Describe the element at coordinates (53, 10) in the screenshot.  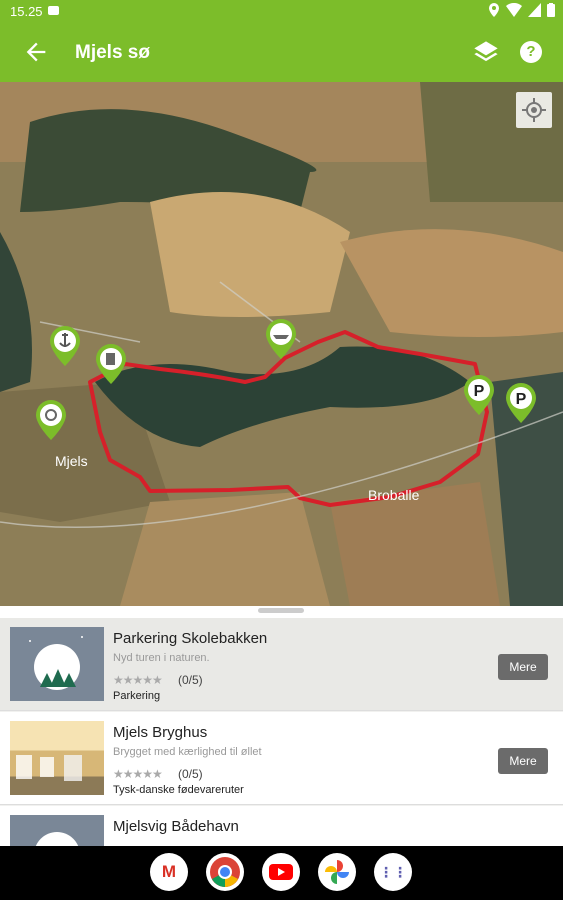
I see `message-notification-icon` at that location.